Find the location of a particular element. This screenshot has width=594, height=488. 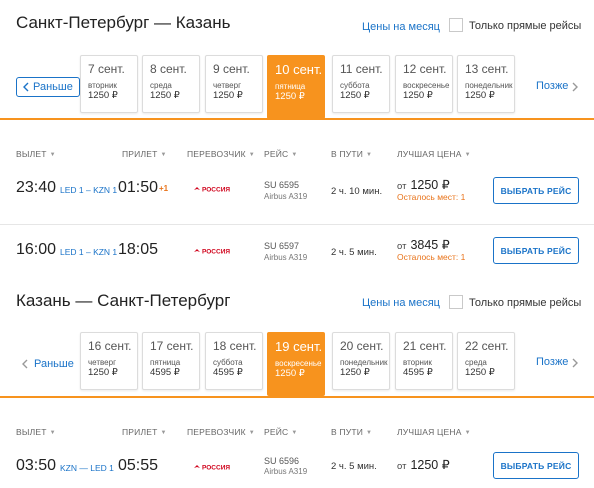

flight-number: SU 6597 is located at coordinates (282, 246).